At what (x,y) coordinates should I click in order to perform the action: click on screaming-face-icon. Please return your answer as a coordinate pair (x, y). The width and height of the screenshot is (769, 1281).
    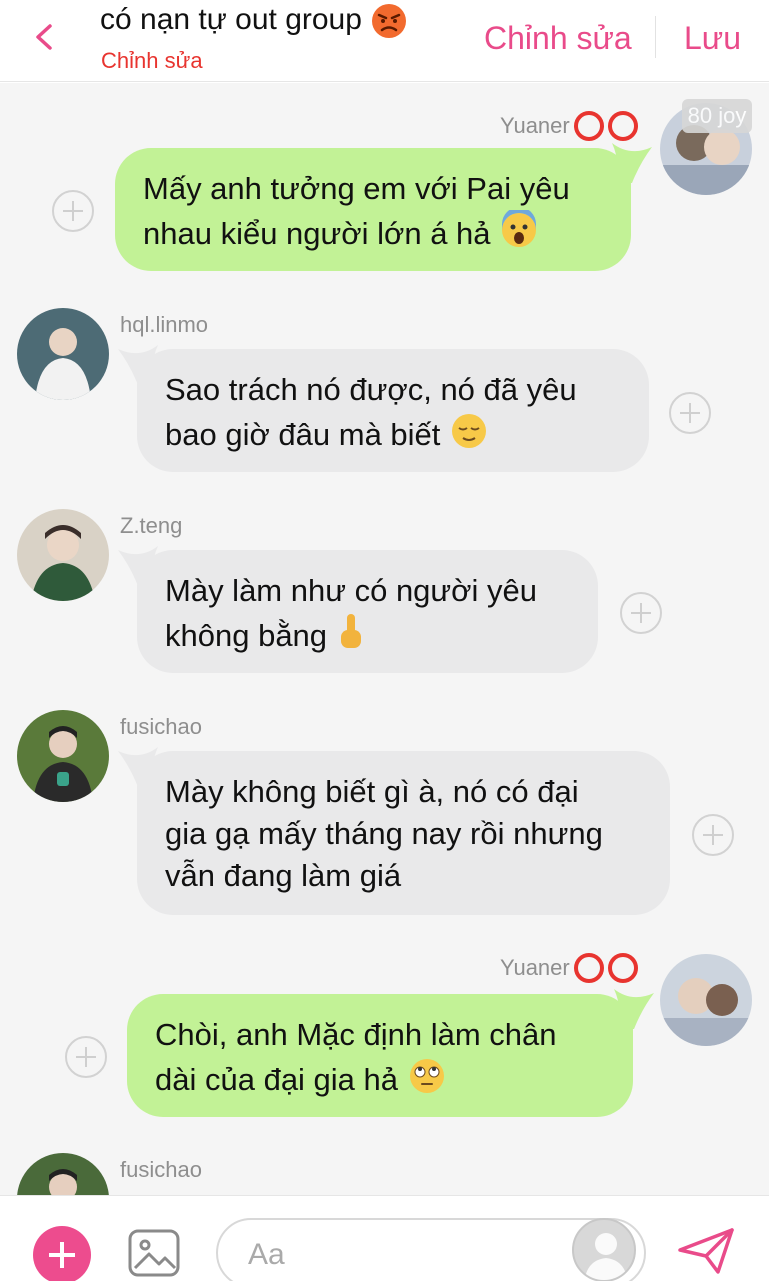
    Looking at the image, I should click on (519, 228).